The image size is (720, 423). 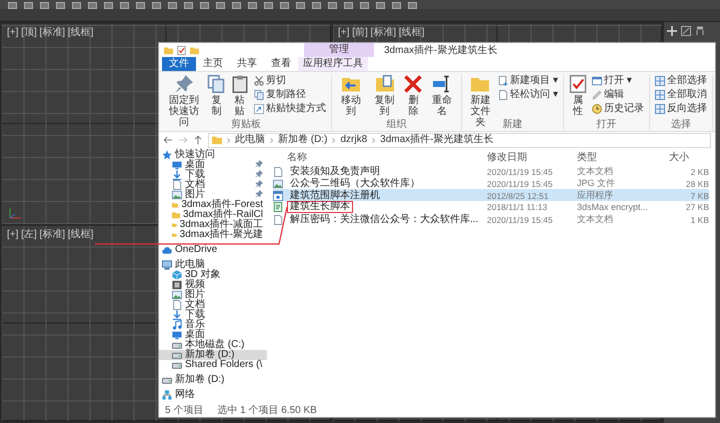 What do you see at coordinates (681, 124) in the screenshot?
I see `group-label: 选择` at bounding box center [681, 124].